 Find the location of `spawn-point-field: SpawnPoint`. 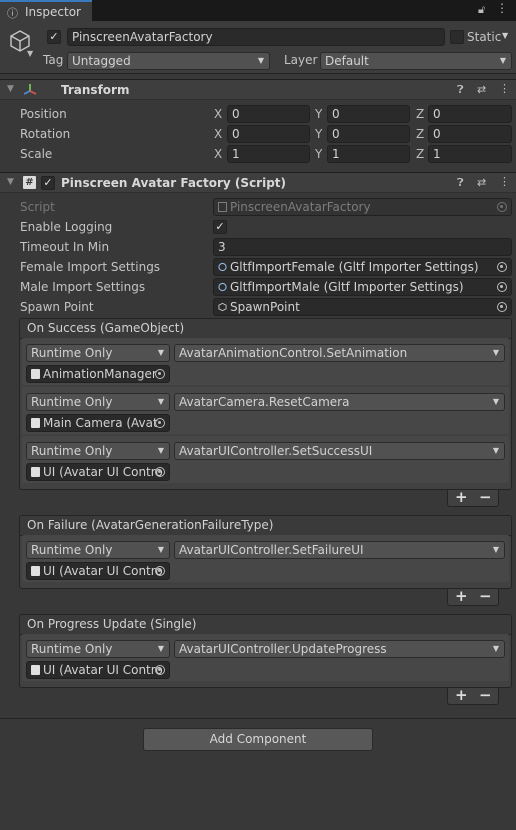

spawn-point-field: SpawnPoint is located at coordinates (362, 307).